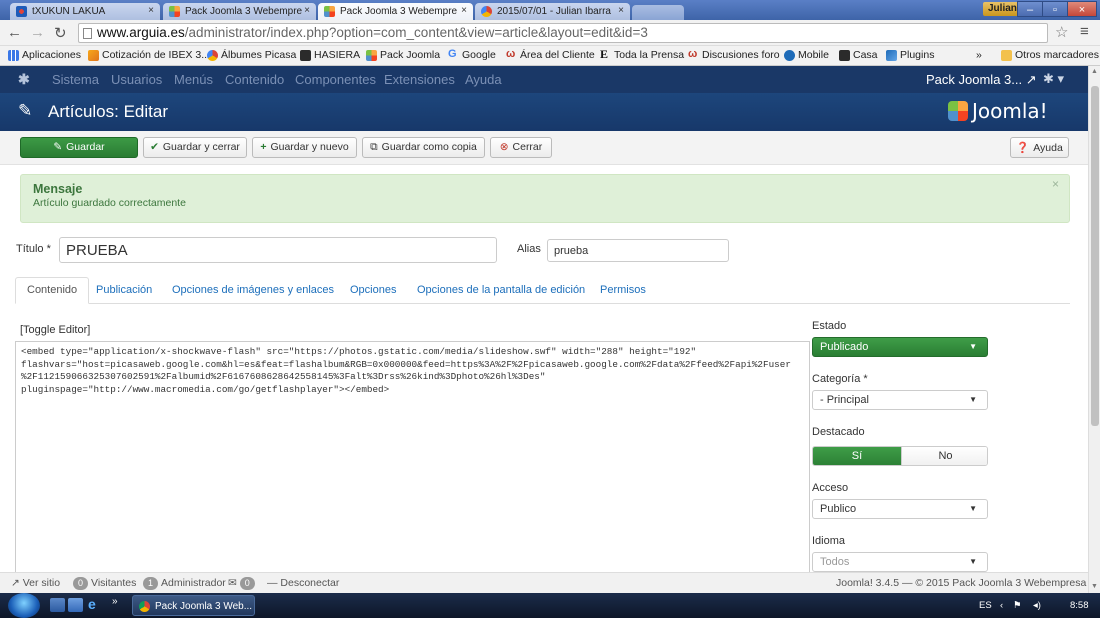 This screenshot has height=618, width=1100. I want to click on tab-publicacion: Publicación, so click(124, 290).